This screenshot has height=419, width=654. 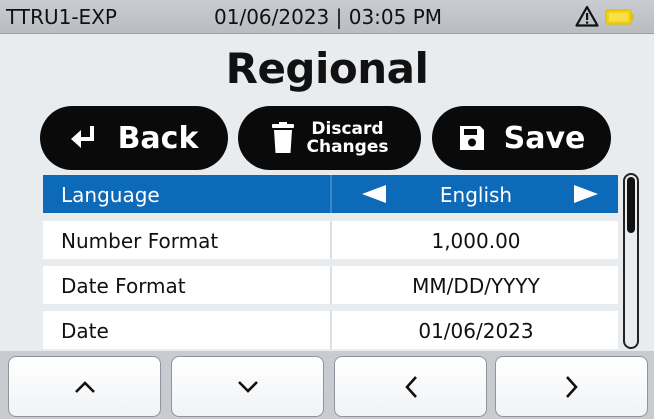 I want to click on setting-value-cell: 1,000.00, so click(x=474, y=240).